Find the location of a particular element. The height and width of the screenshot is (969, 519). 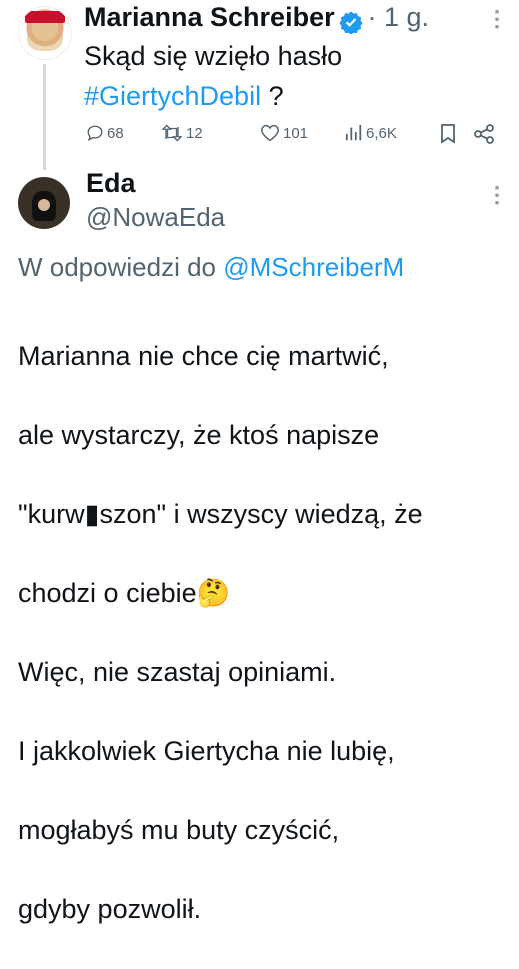

retweet-icon is located at coordinates (172, 133).